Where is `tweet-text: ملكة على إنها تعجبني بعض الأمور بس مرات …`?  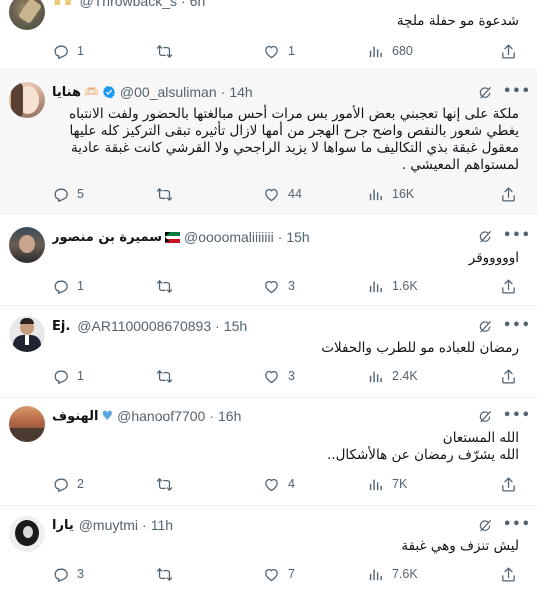
tweet-text: ملكة على إنها تعجبني بعض الأمور بس مرات … is located at coordinates (294, 139).